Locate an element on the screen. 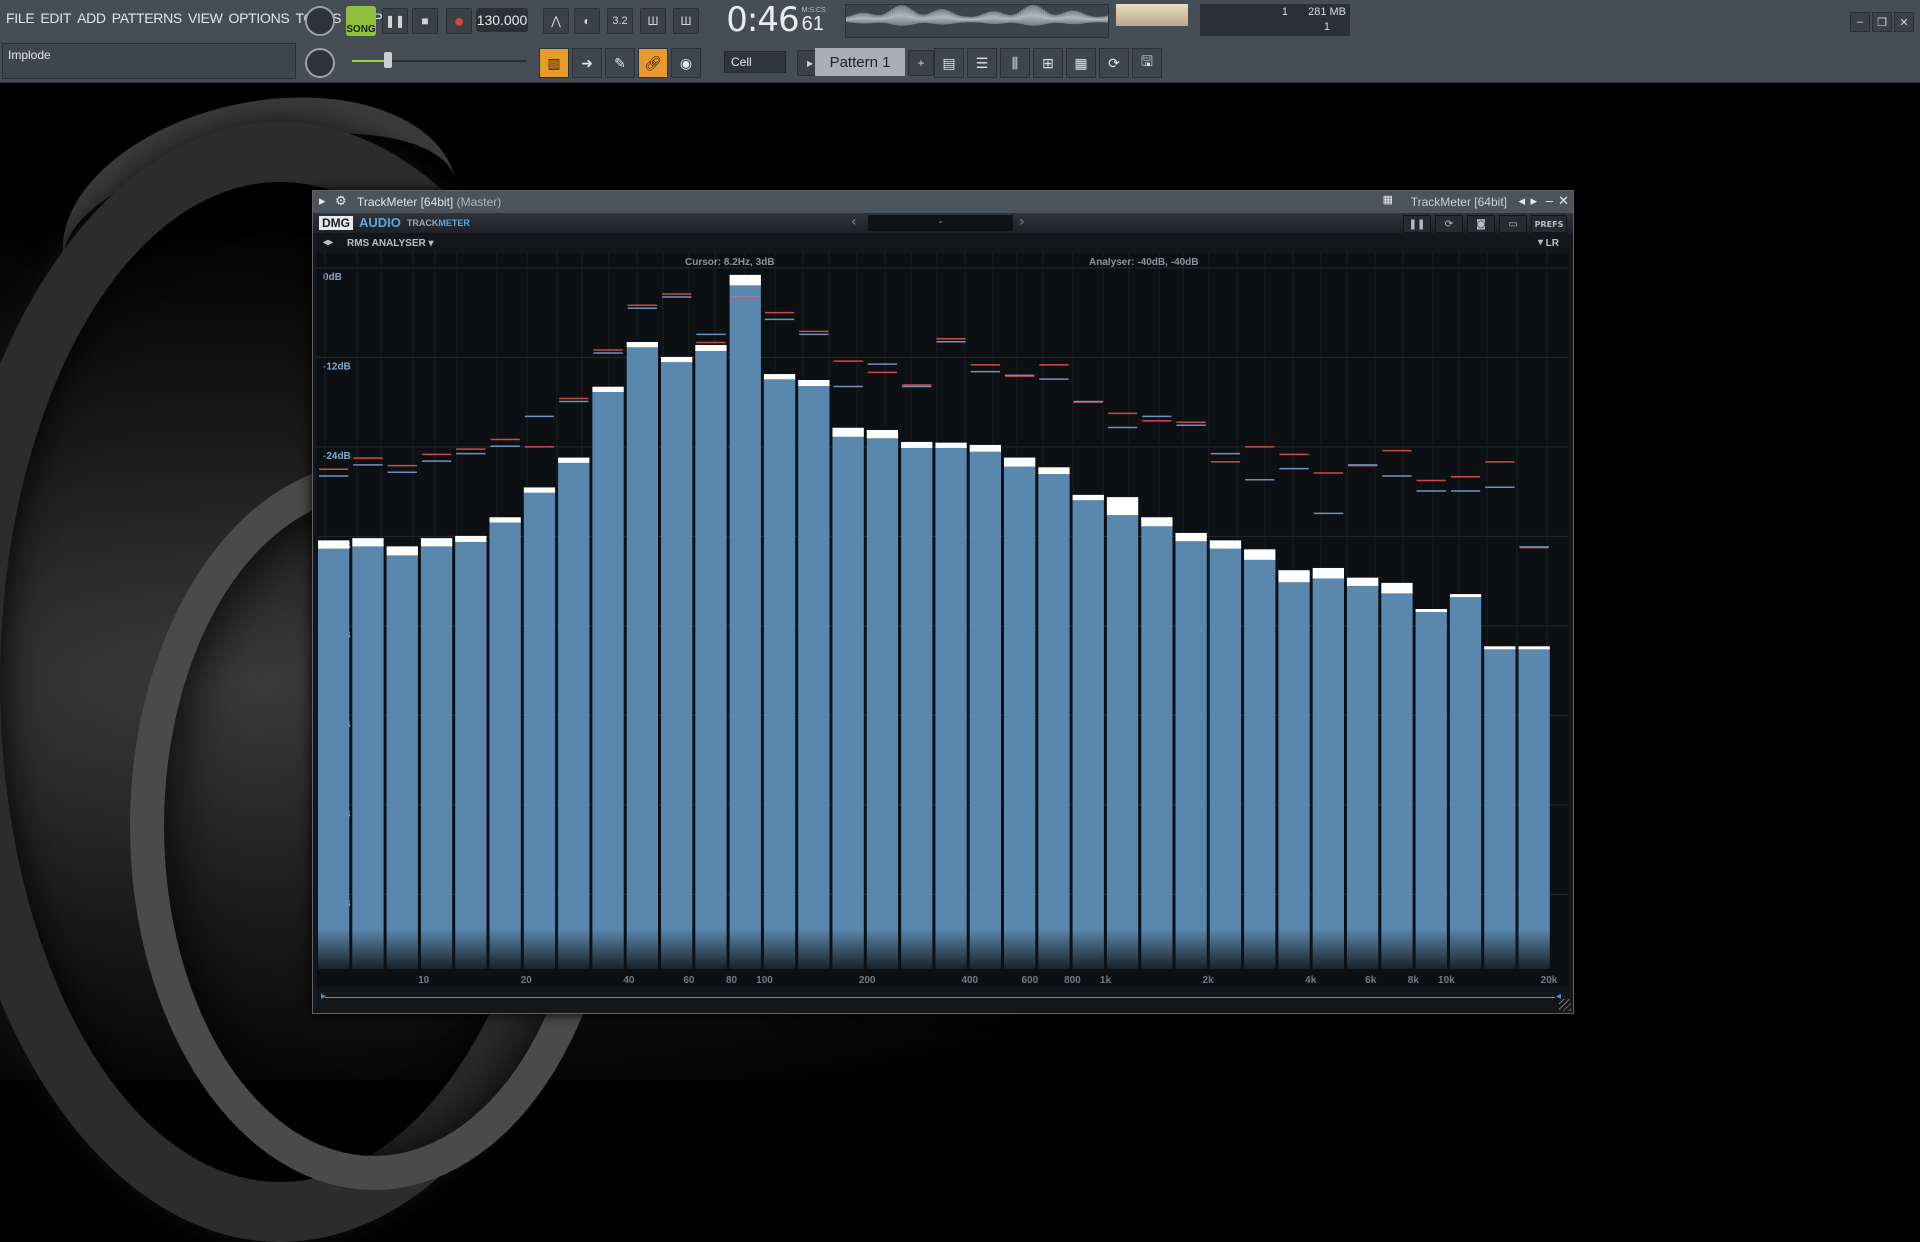 The image size is (1920, 1242). pattern-selector: Pattern 1 is located at coordinates (860, 62).